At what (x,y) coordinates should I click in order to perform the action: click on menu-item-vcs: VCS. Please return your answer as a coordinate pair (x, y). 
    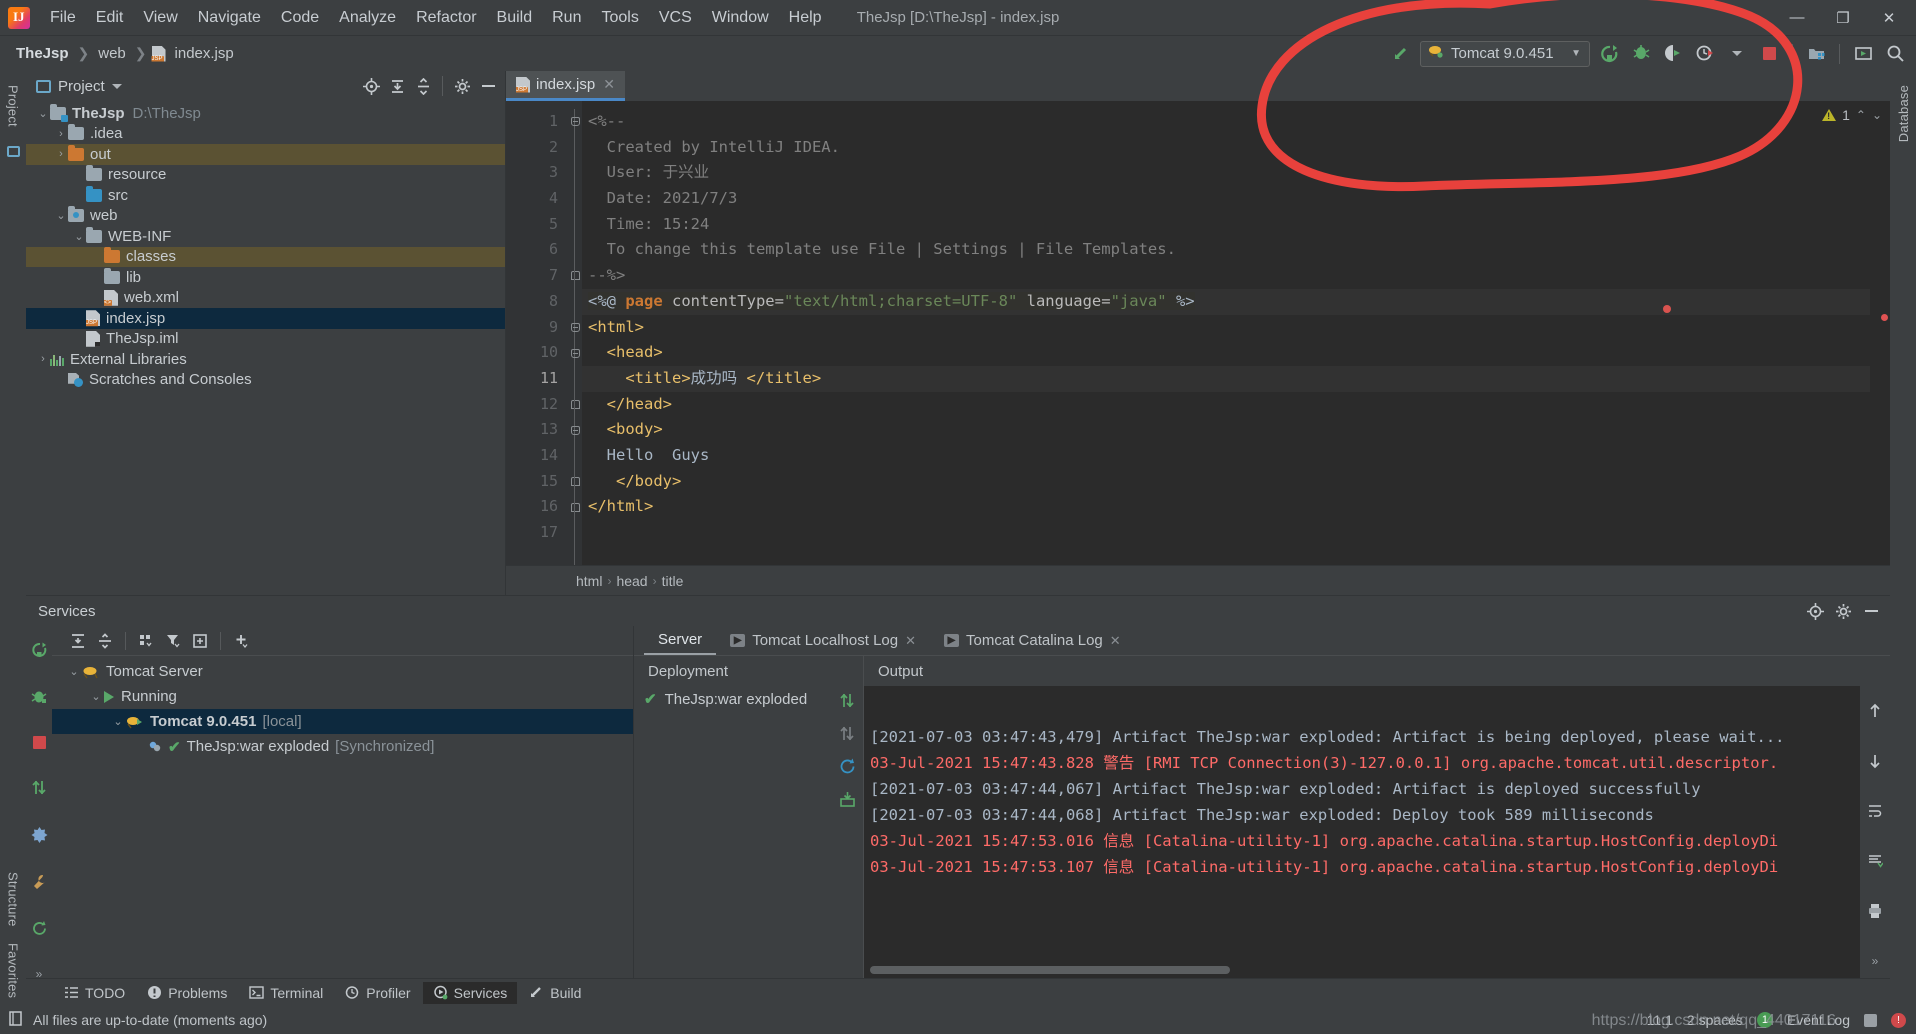
    Looking at the image, I should click on (675, 18).